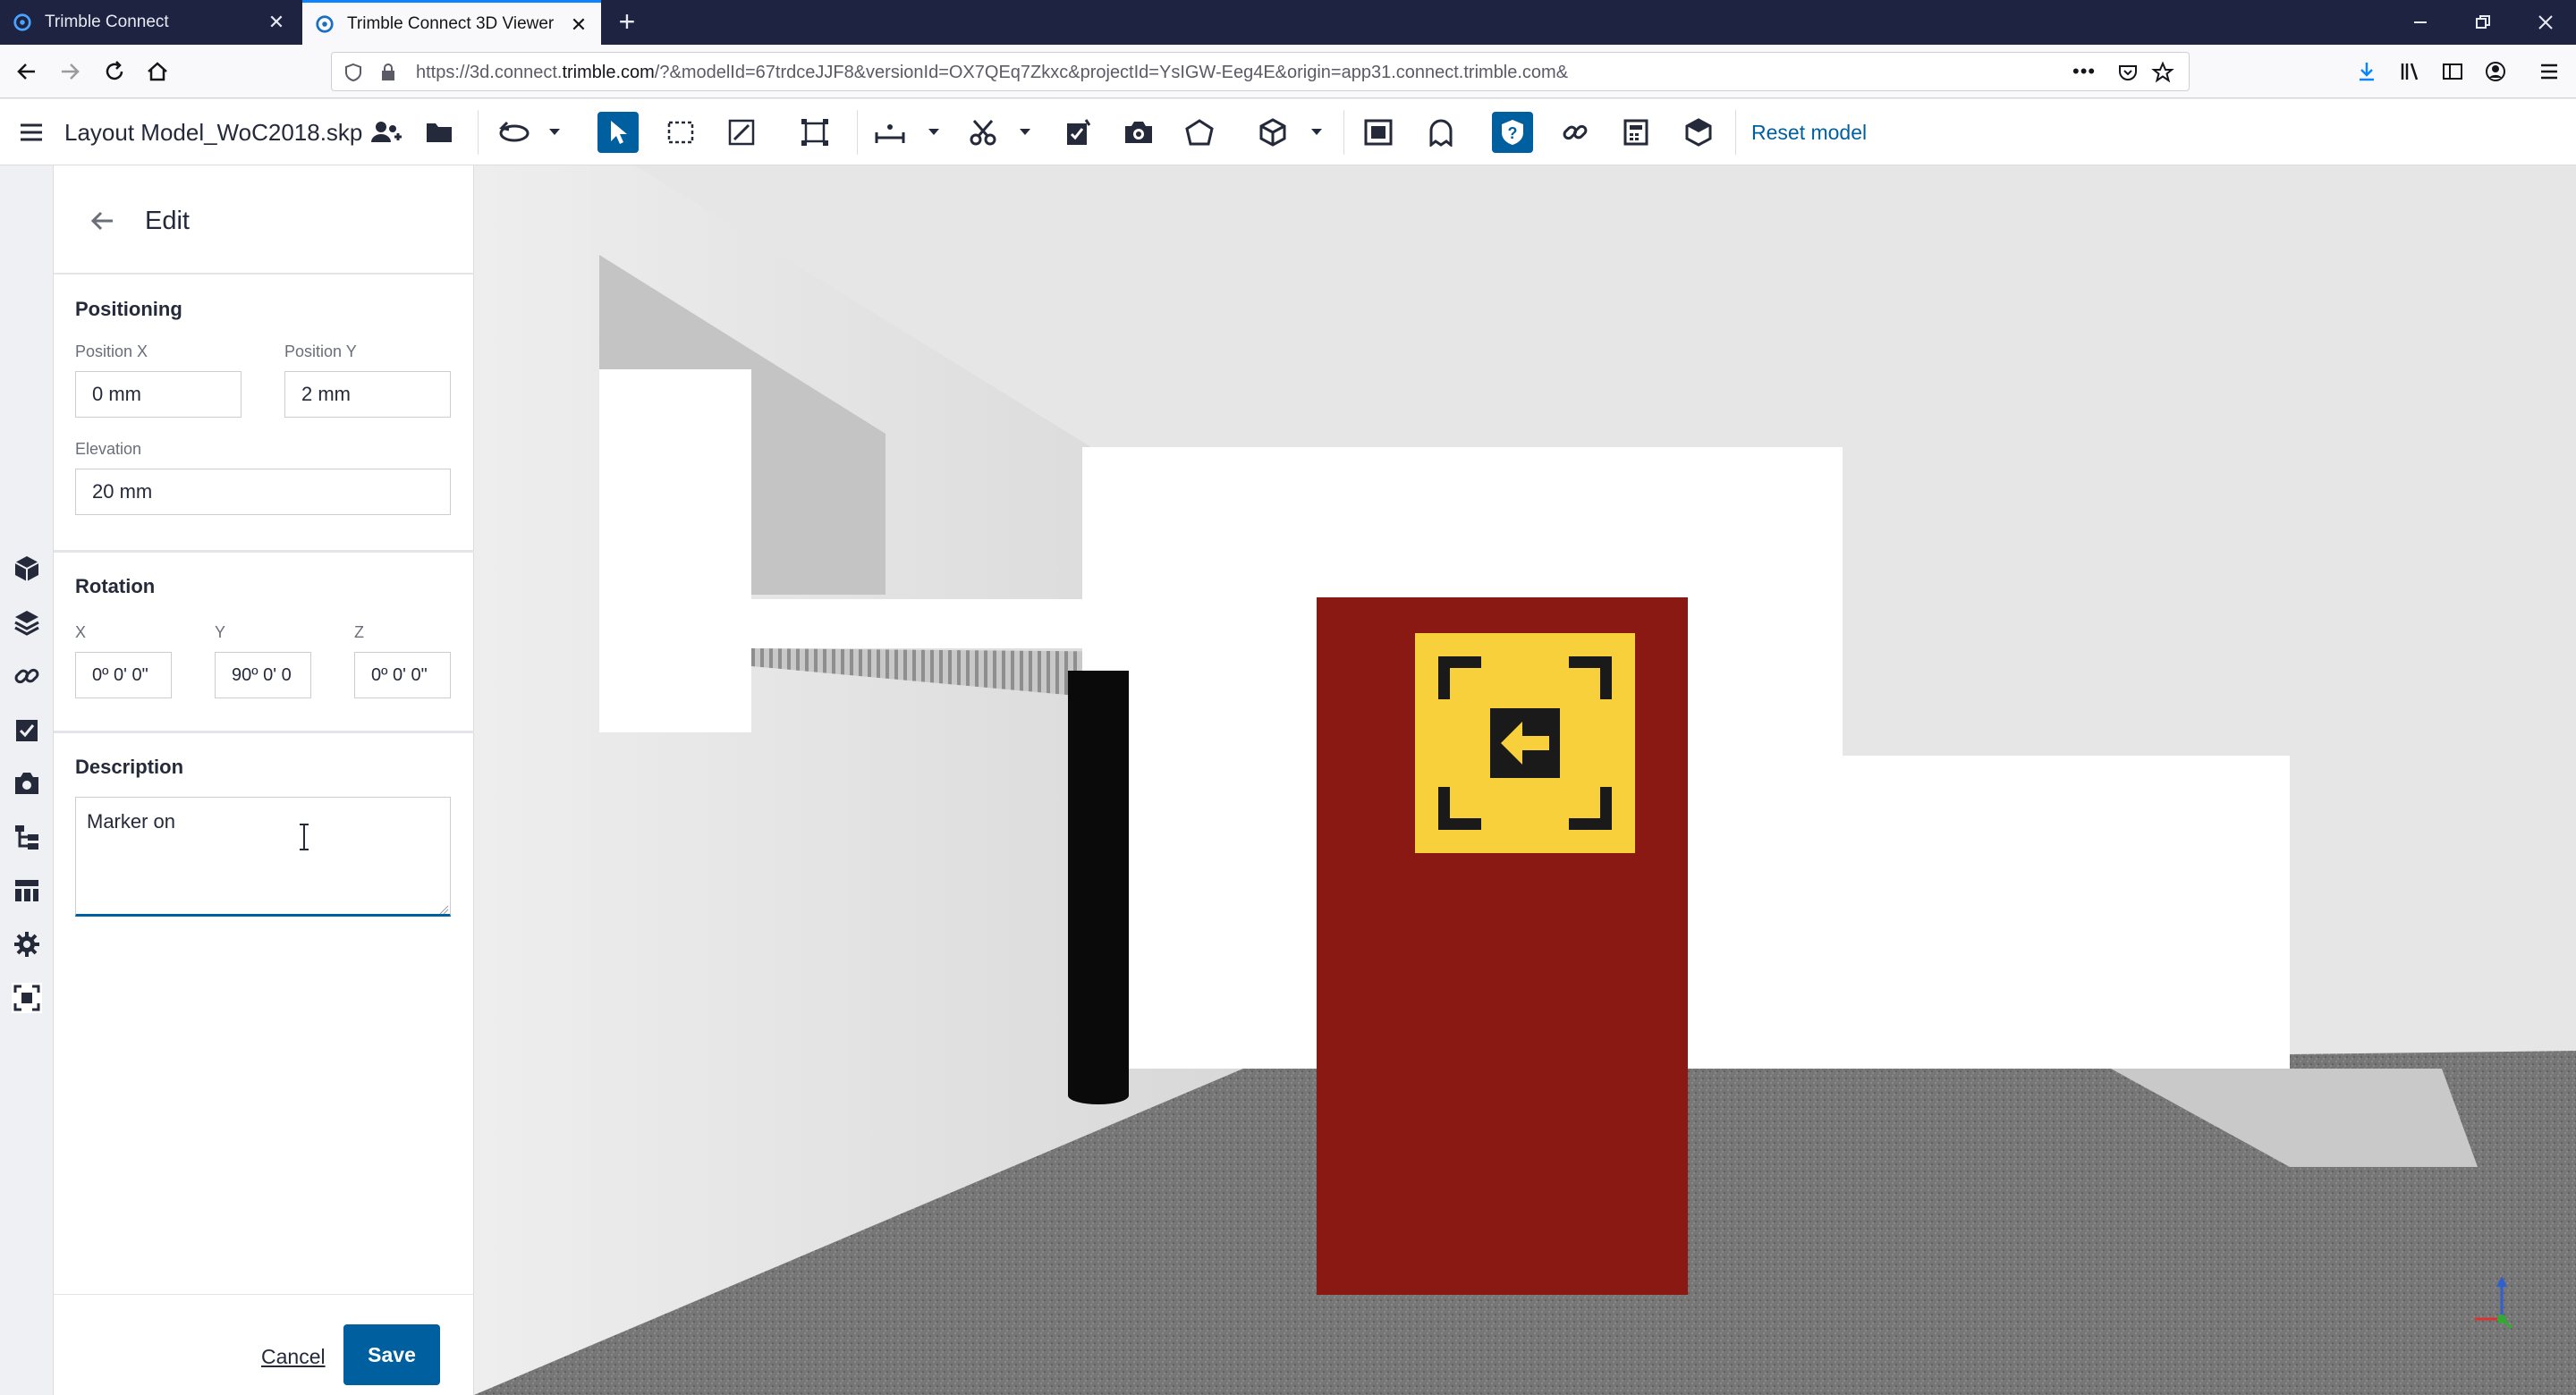  Describe the element at coordinates (263, 492) in the screenshot. I see `elevation-input: 20 mm` at that location.